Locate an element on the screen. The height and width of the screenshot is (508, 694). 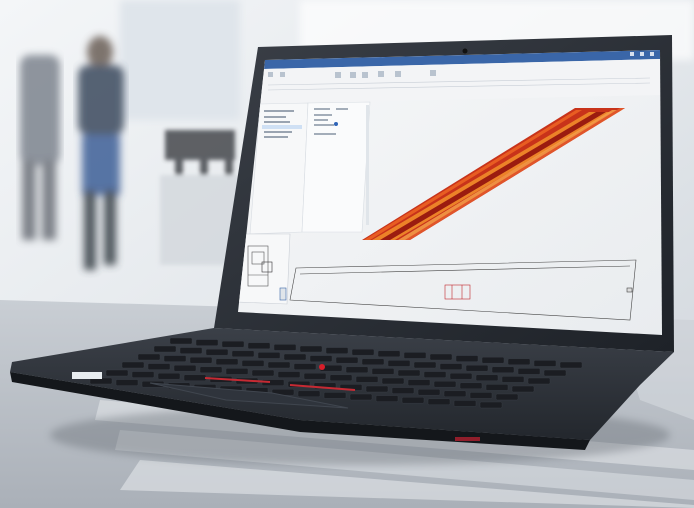
webcam-icon is located at coordinates (465, 51).